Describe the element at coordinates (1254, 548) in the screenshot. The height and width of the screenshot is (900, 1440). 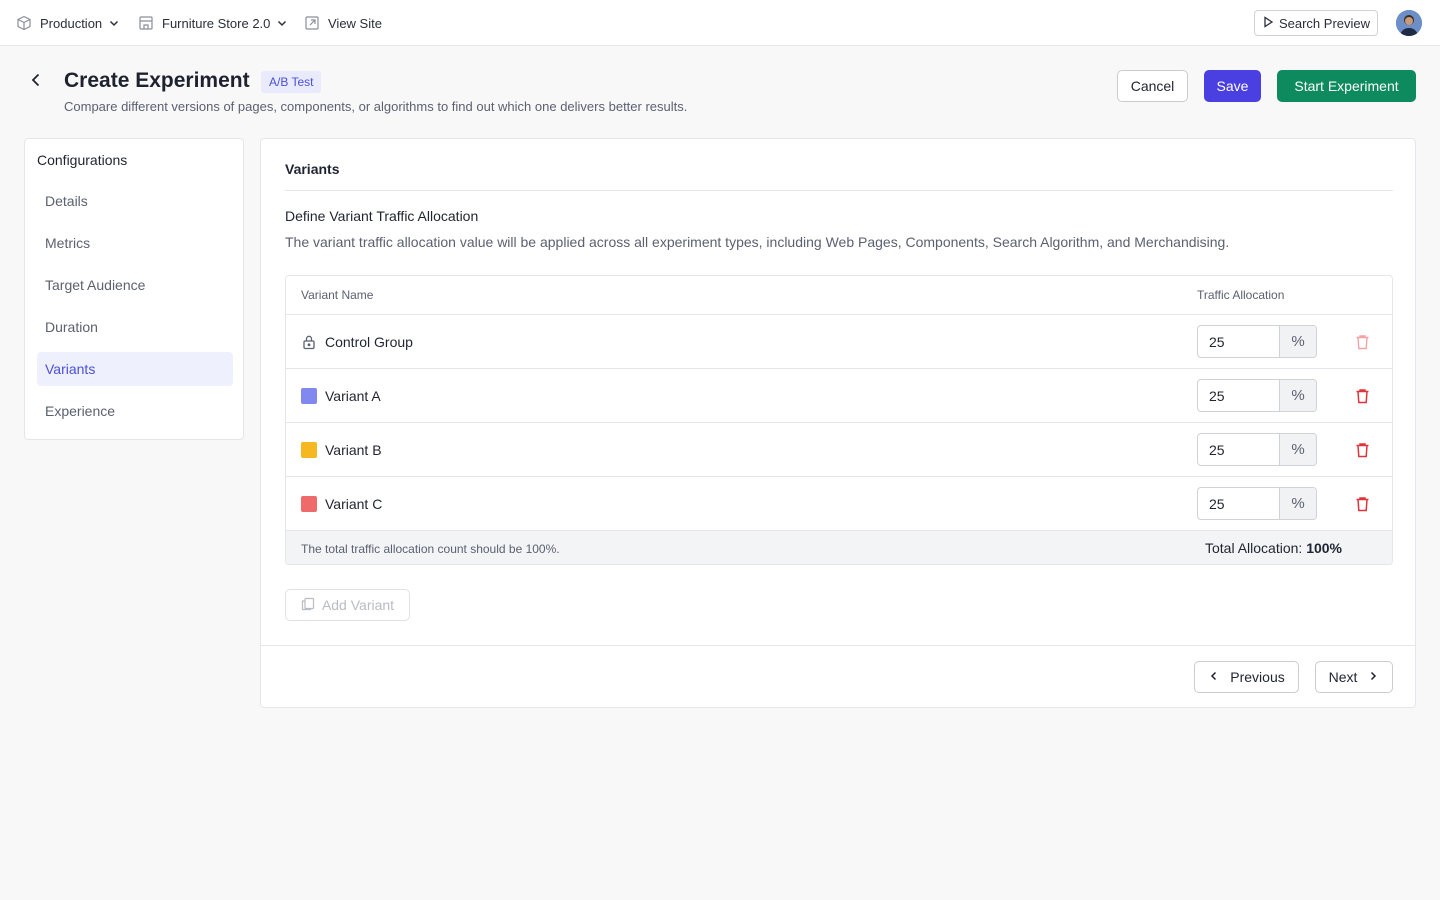
I see `total-allocation-label: Total Allocation:` at that location.